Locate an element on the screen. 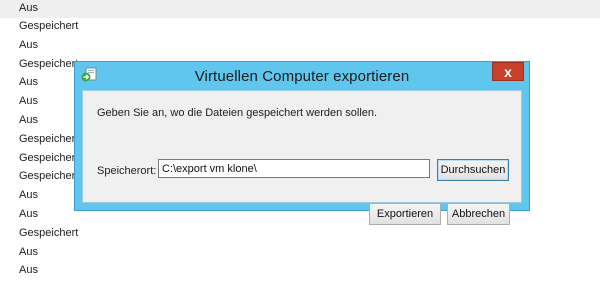 The image size is (600, 281). location-input is located at coordinates (294, 168).